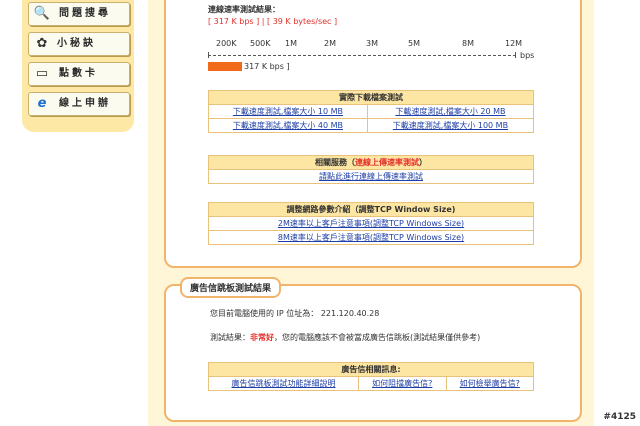  What do you see at coordinates (377, 337) in the screenshot?
I see `spam-result-text: ，您的電腦應該不會被當成廣告信跳板(測試結果僅供參考)` at bounding box center [377, 337].